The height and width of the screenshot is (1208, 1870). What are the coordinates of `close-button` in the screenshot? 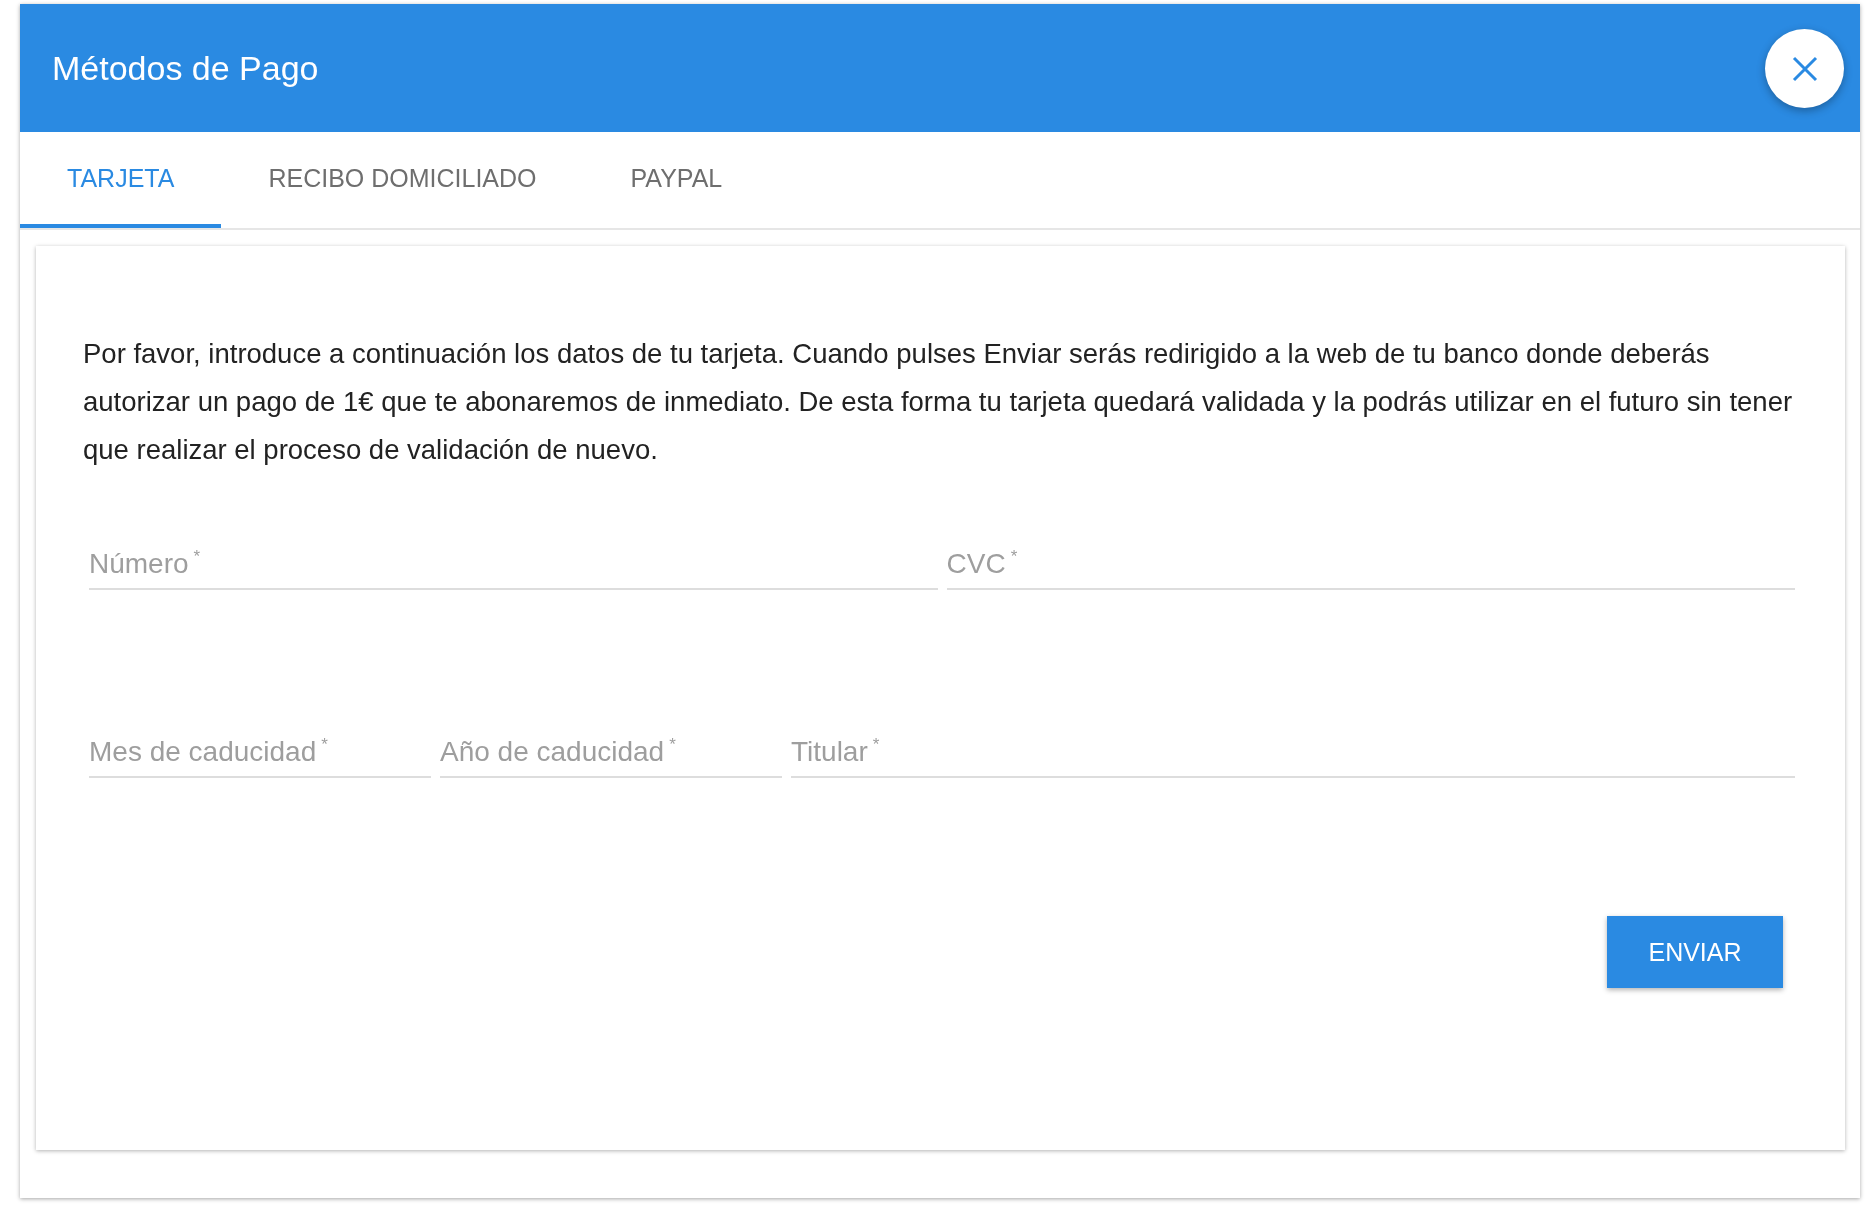 It's located at (1804, 68).